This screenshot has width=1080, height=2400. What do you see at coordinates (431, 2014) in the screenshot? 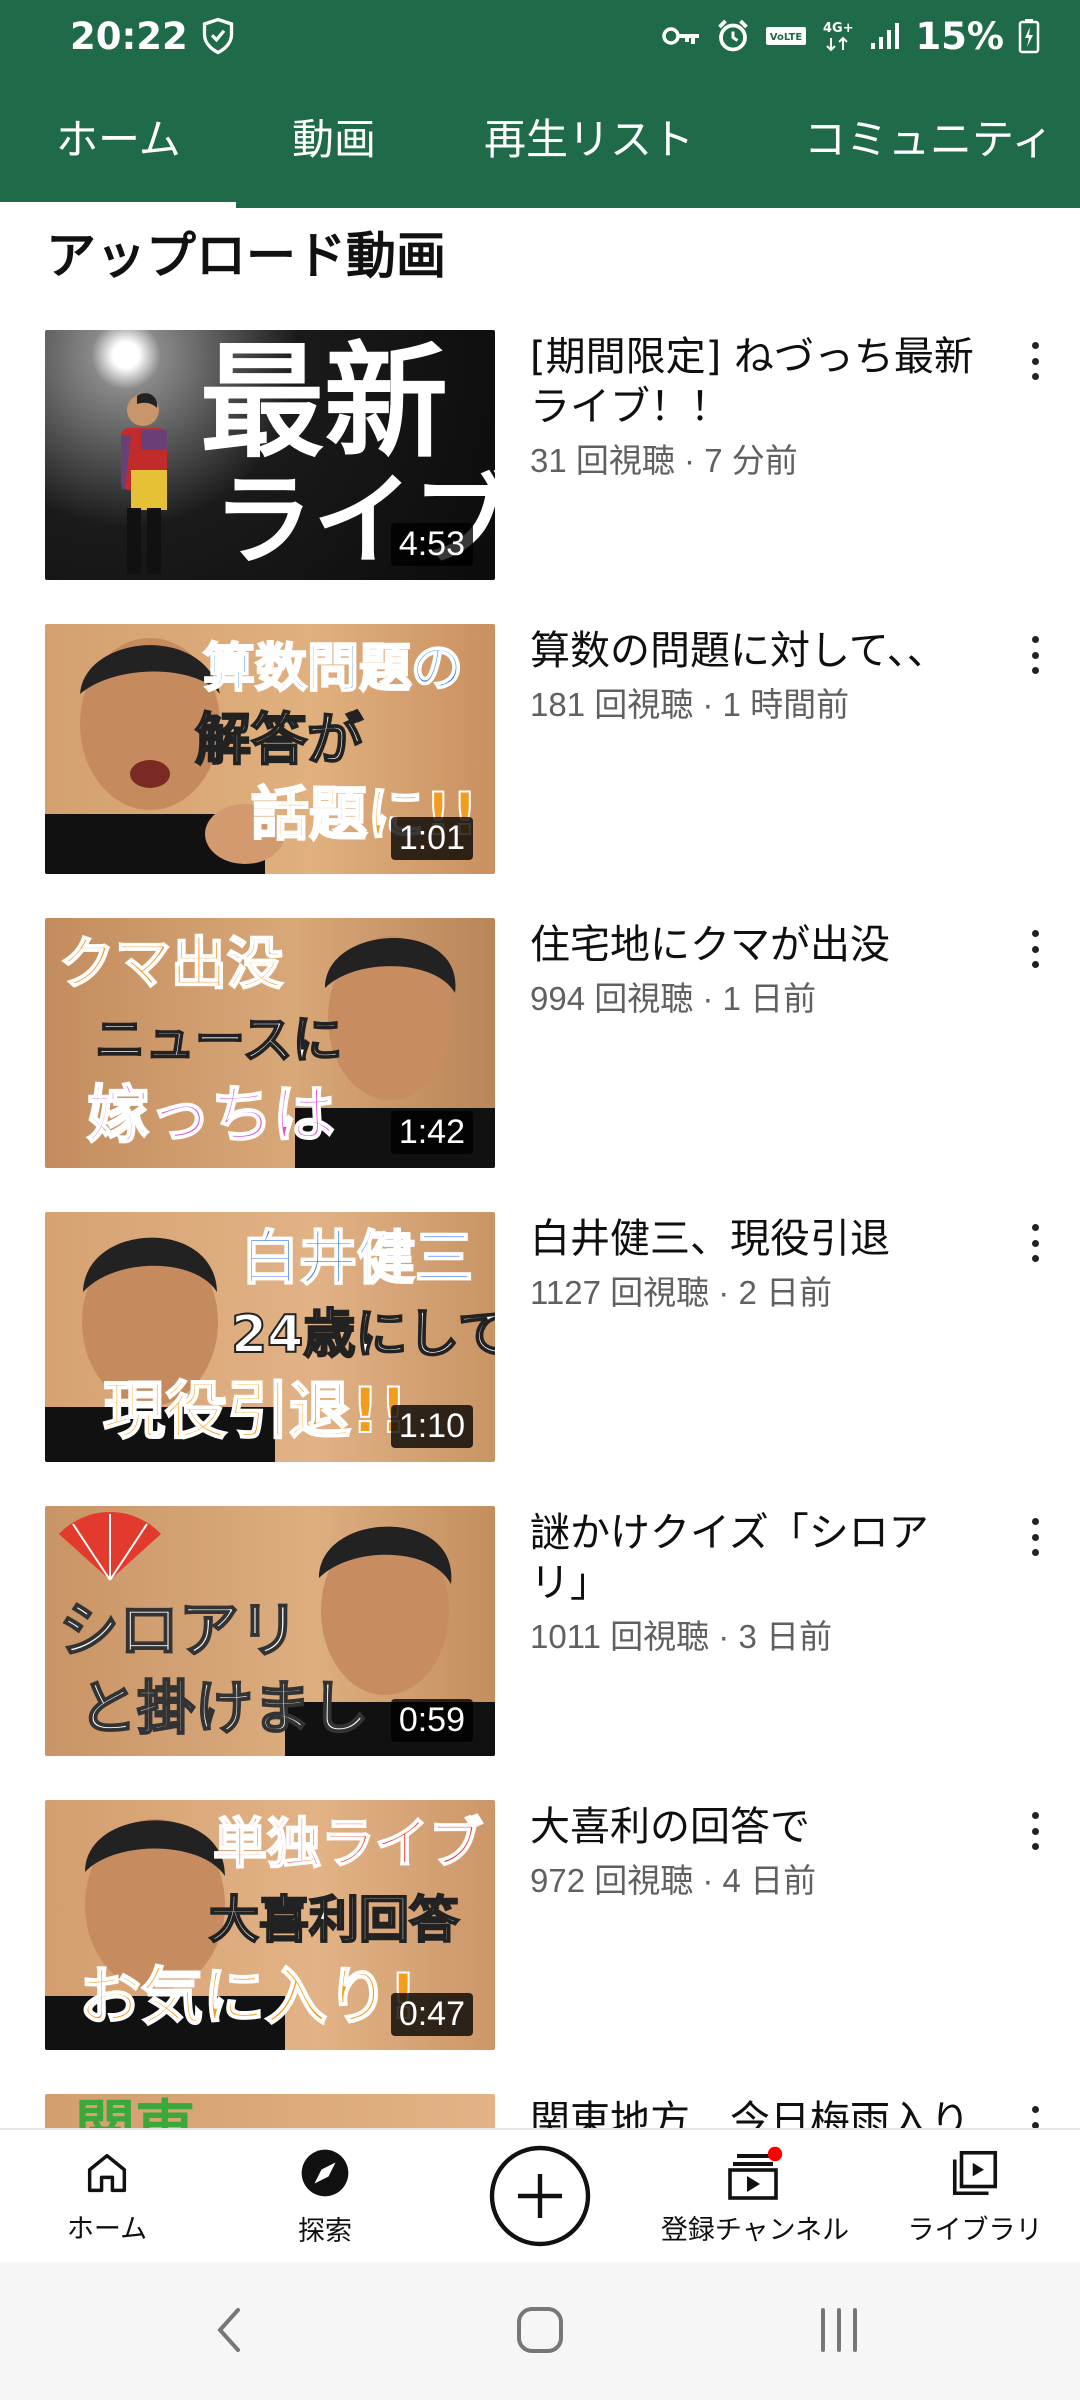
I see `video-duration: 0:47` at bounding box center [431, 2014].